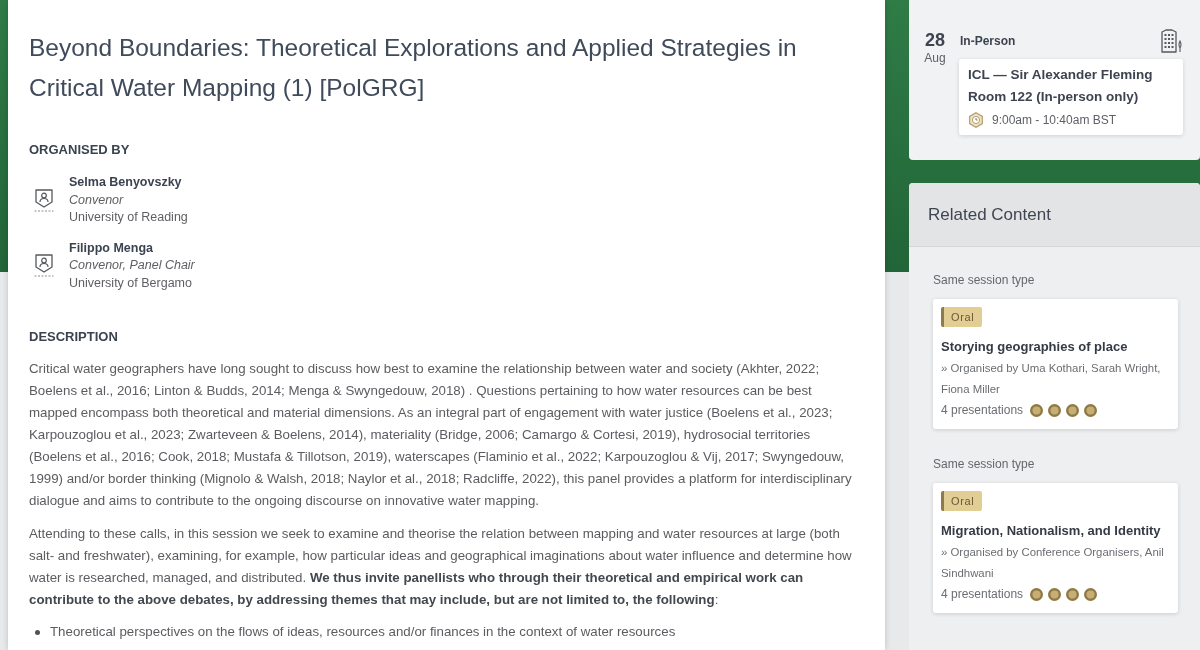  I want to click on session-time: 9:00am - 10:40am BST, so click(1054, 120).